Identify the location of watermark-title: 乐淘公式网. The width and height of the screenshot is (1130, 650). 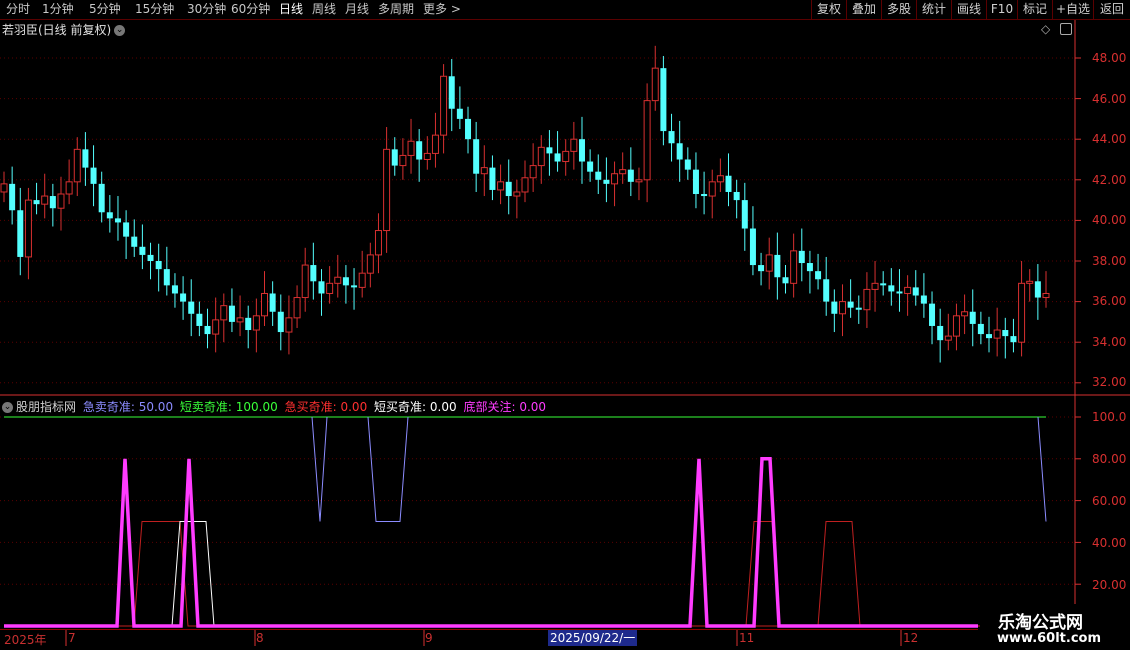
(1040, 623).